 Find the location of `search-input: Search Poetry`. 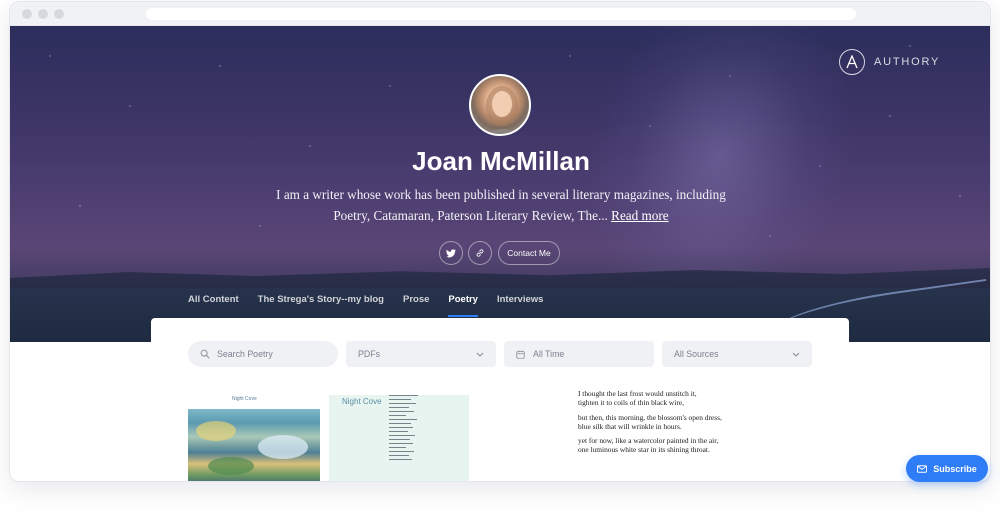

search-input: Search Poetry is located at coordinates (263, 354).